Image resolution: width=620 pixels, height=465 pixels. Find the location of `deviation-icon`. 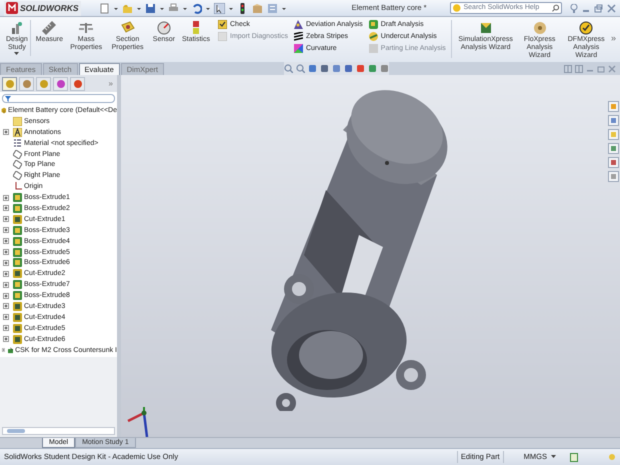

deviation-icon is located at coordinates (298, 24).